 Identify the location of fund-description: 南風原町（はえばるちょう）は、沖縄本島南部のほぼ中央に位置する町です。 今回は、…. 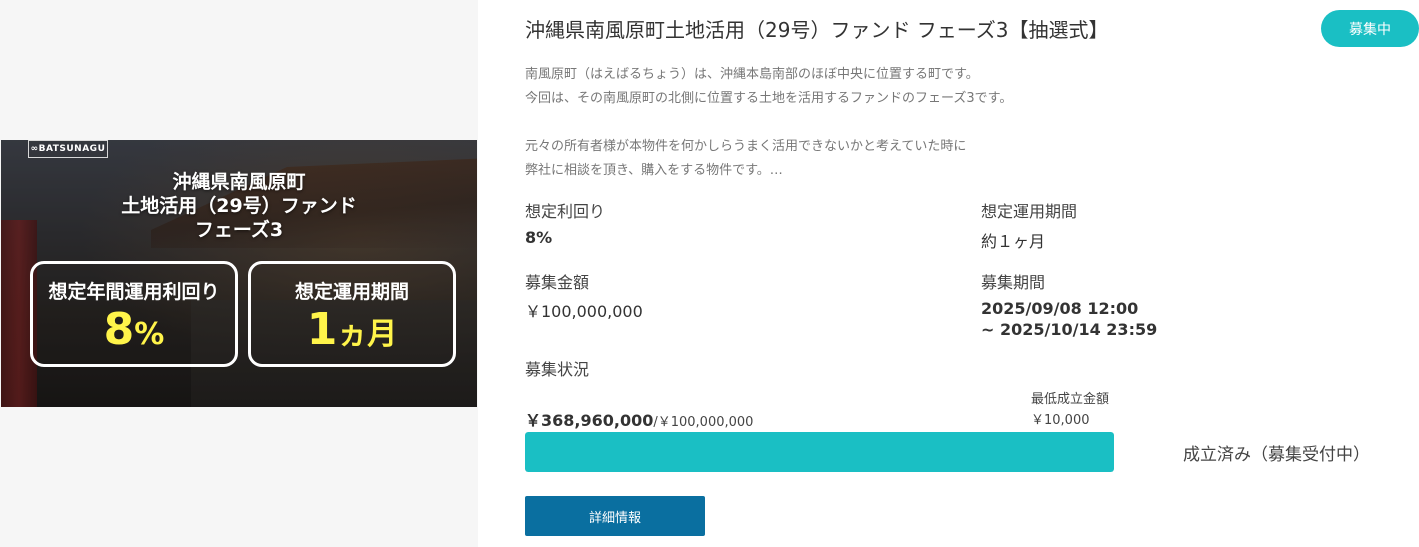
(935, 123).